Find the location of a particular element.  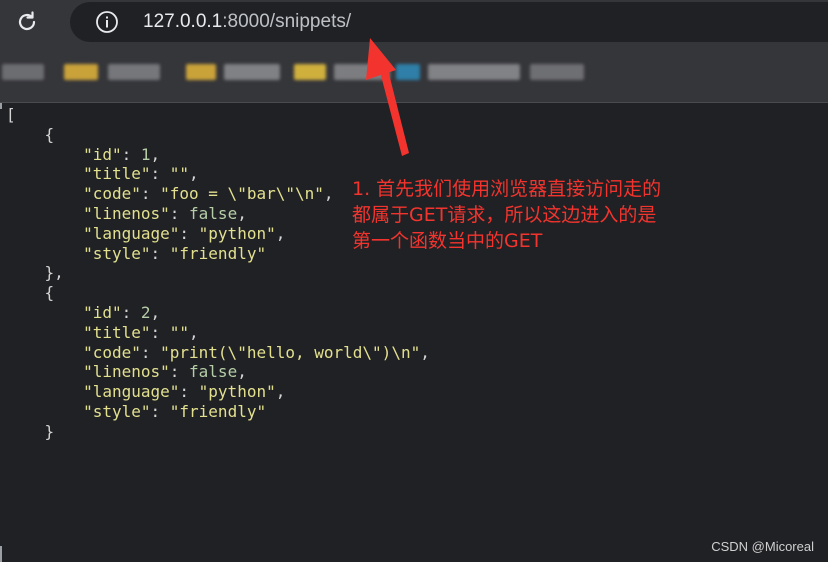

record-1-title: "" is located at coordinates (179, 173).